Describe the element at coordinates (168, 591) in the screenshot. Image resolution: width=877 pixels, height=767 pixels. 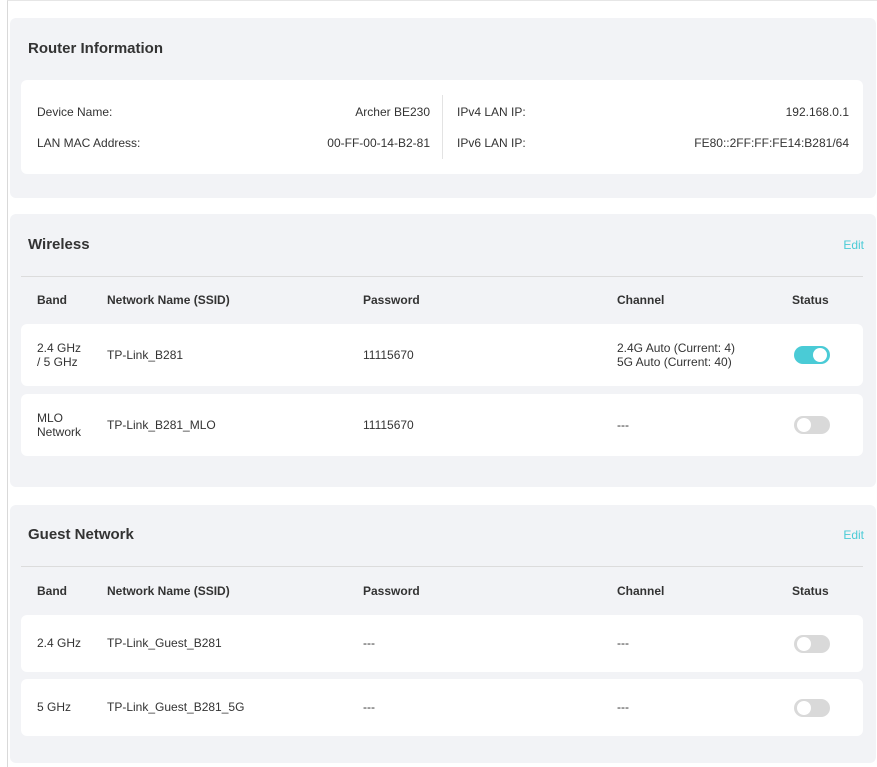
I see `guest-header-ssid: Network Name (SSID)` at that location.